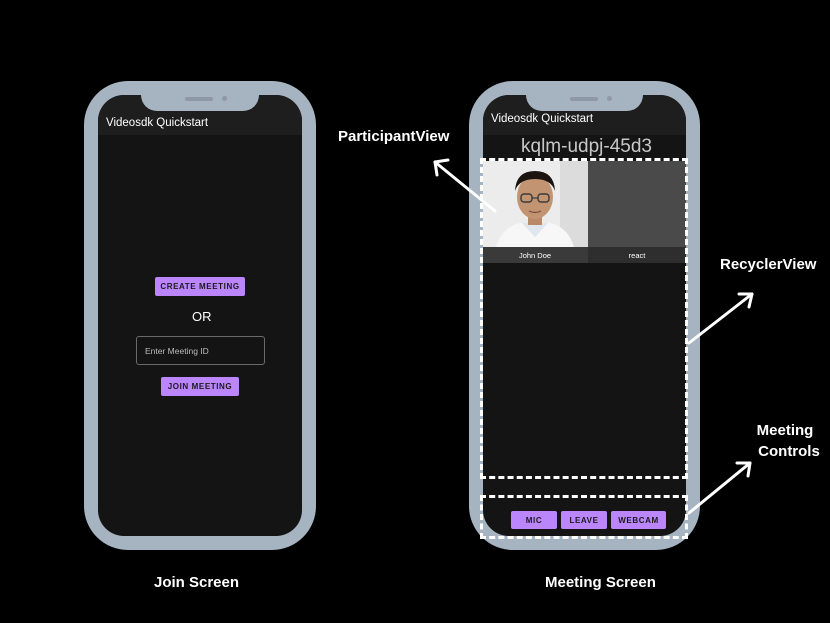 The height and width of the screenshot is (623, 830). Describe the element at coordinates (465, 186) in the screenshot. I see `participant-view-arrow` at that location.